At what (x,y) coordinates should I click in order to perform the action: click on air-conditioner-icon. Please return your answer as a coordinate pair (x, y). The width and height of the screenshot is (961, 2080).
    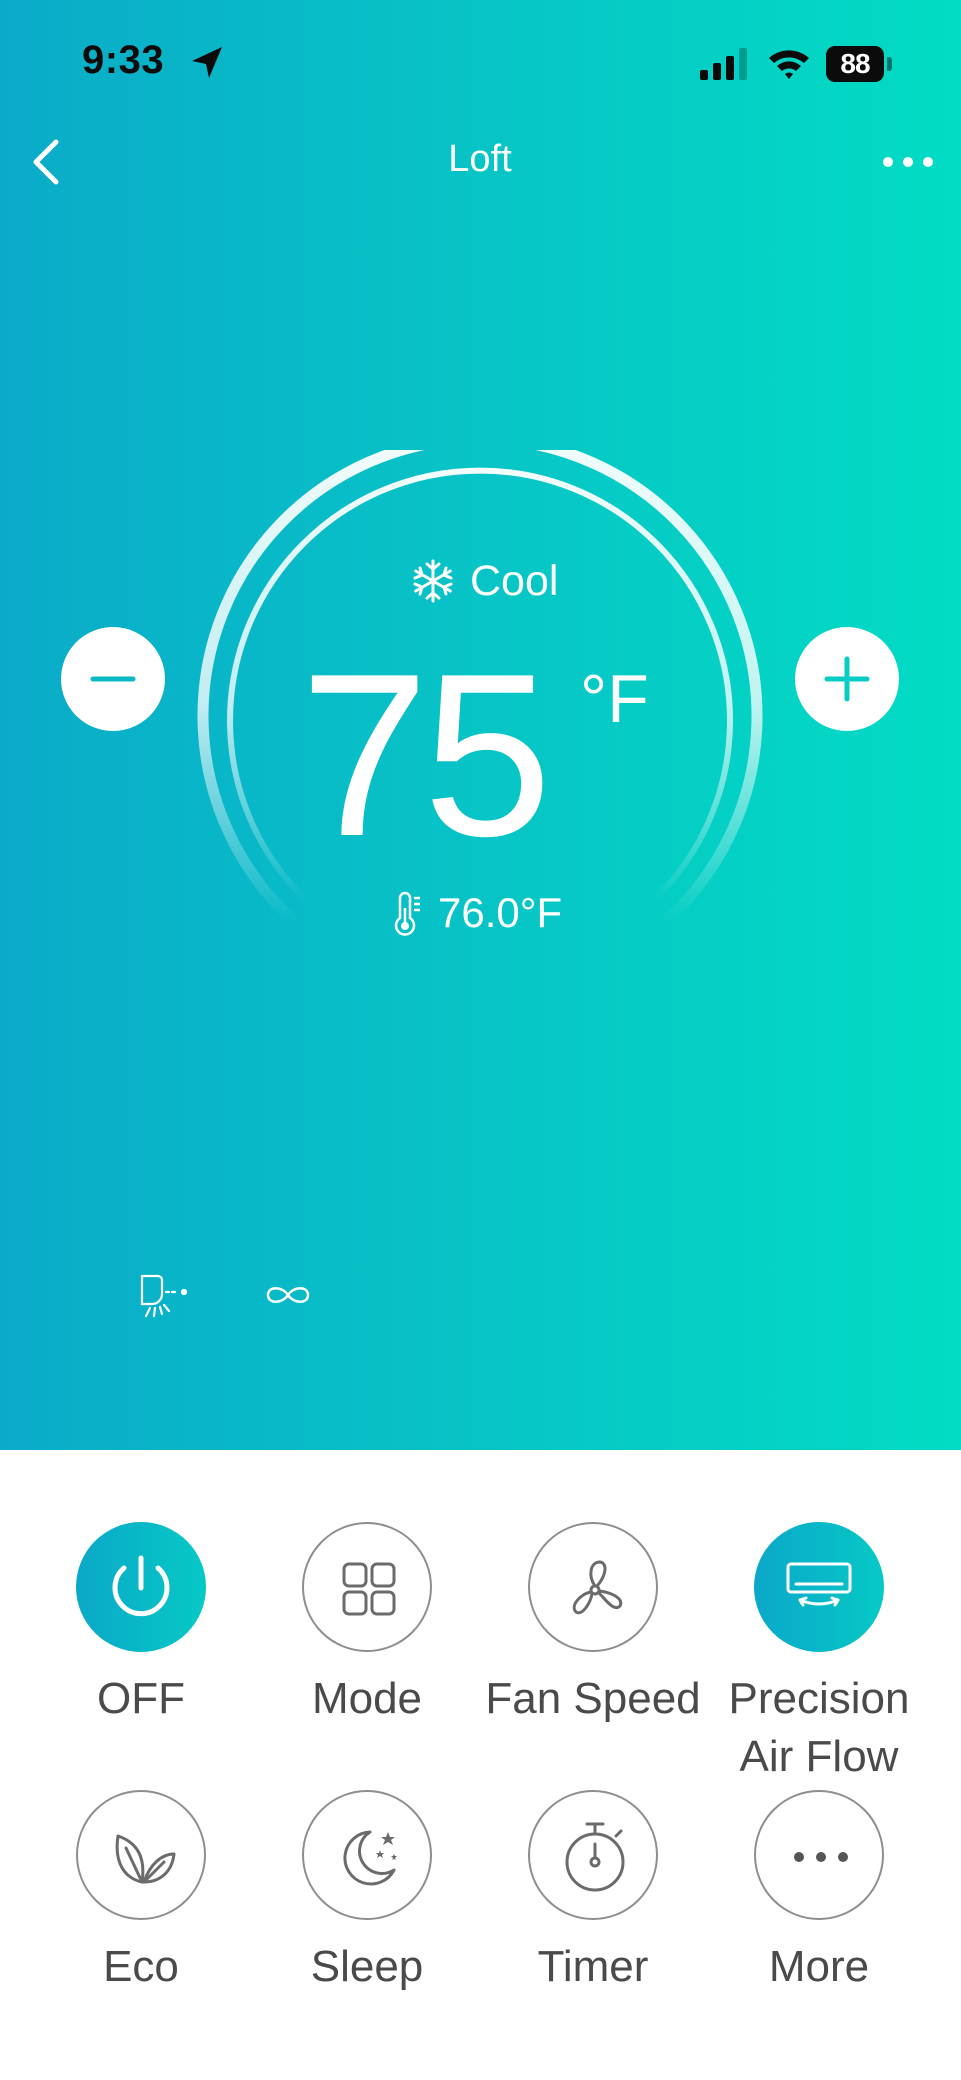
    Looking at the image, I should click on (819, 1584).